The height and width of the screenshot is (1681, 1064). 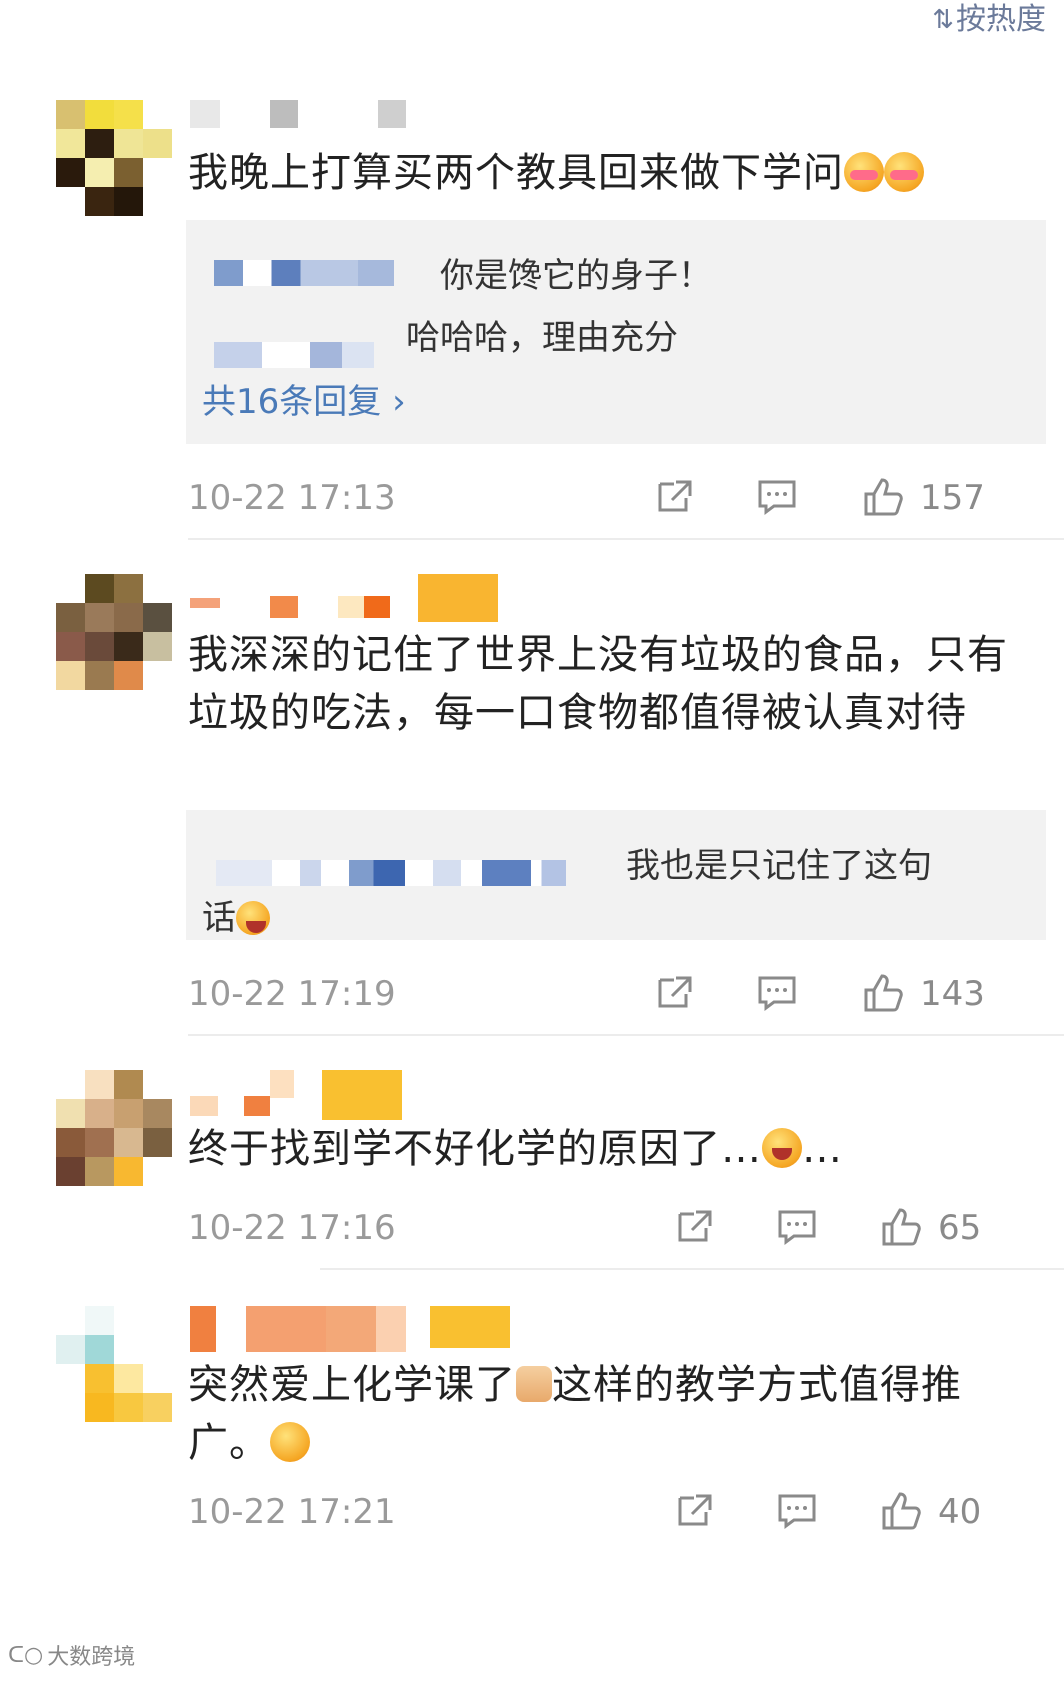 I want to click on comment-text: 我晚上打算买两个教具回来做下学问, so click(x=614, y=173).